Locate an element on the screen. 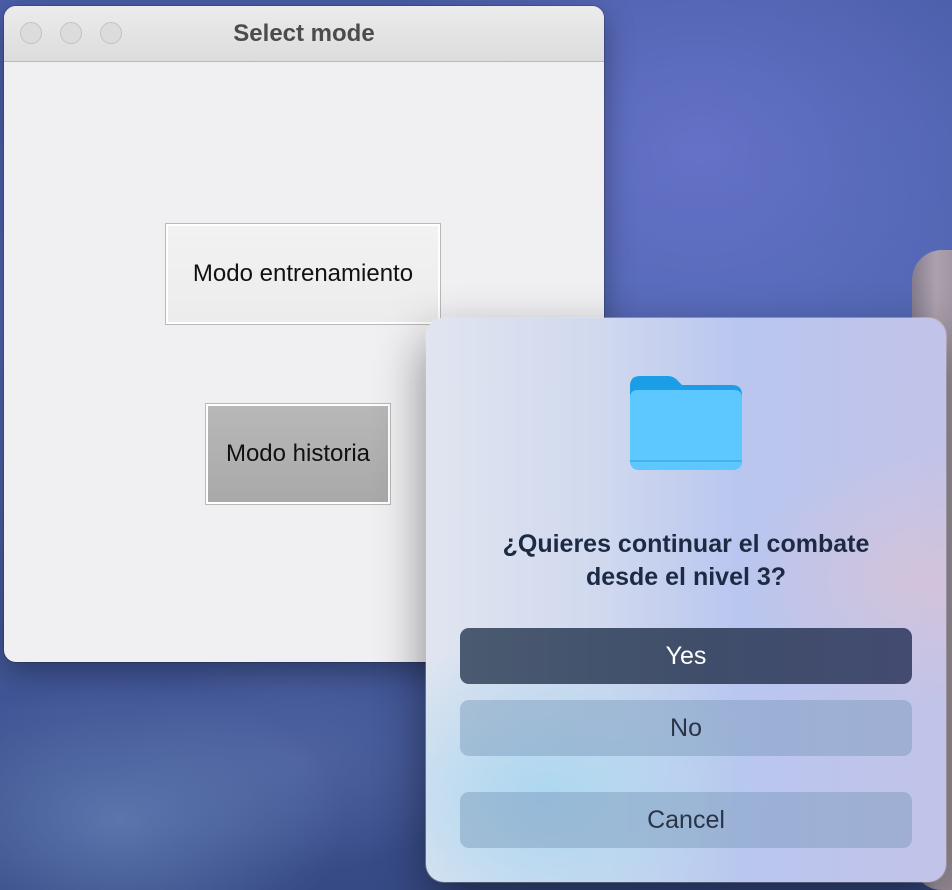  story-mode-button: Modo historia is located at coordinates (298, 454).